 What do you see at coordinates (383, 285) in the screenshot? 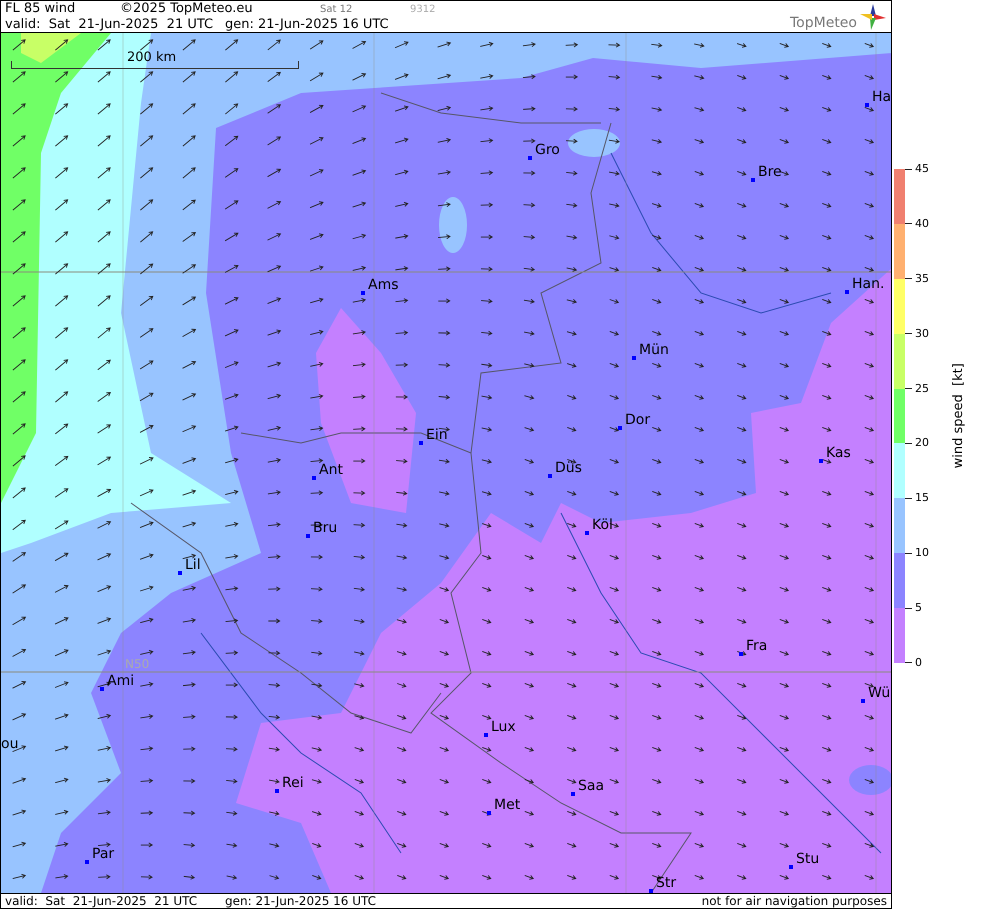
I see `city-label: Ams` at bounding box center [383, 285].